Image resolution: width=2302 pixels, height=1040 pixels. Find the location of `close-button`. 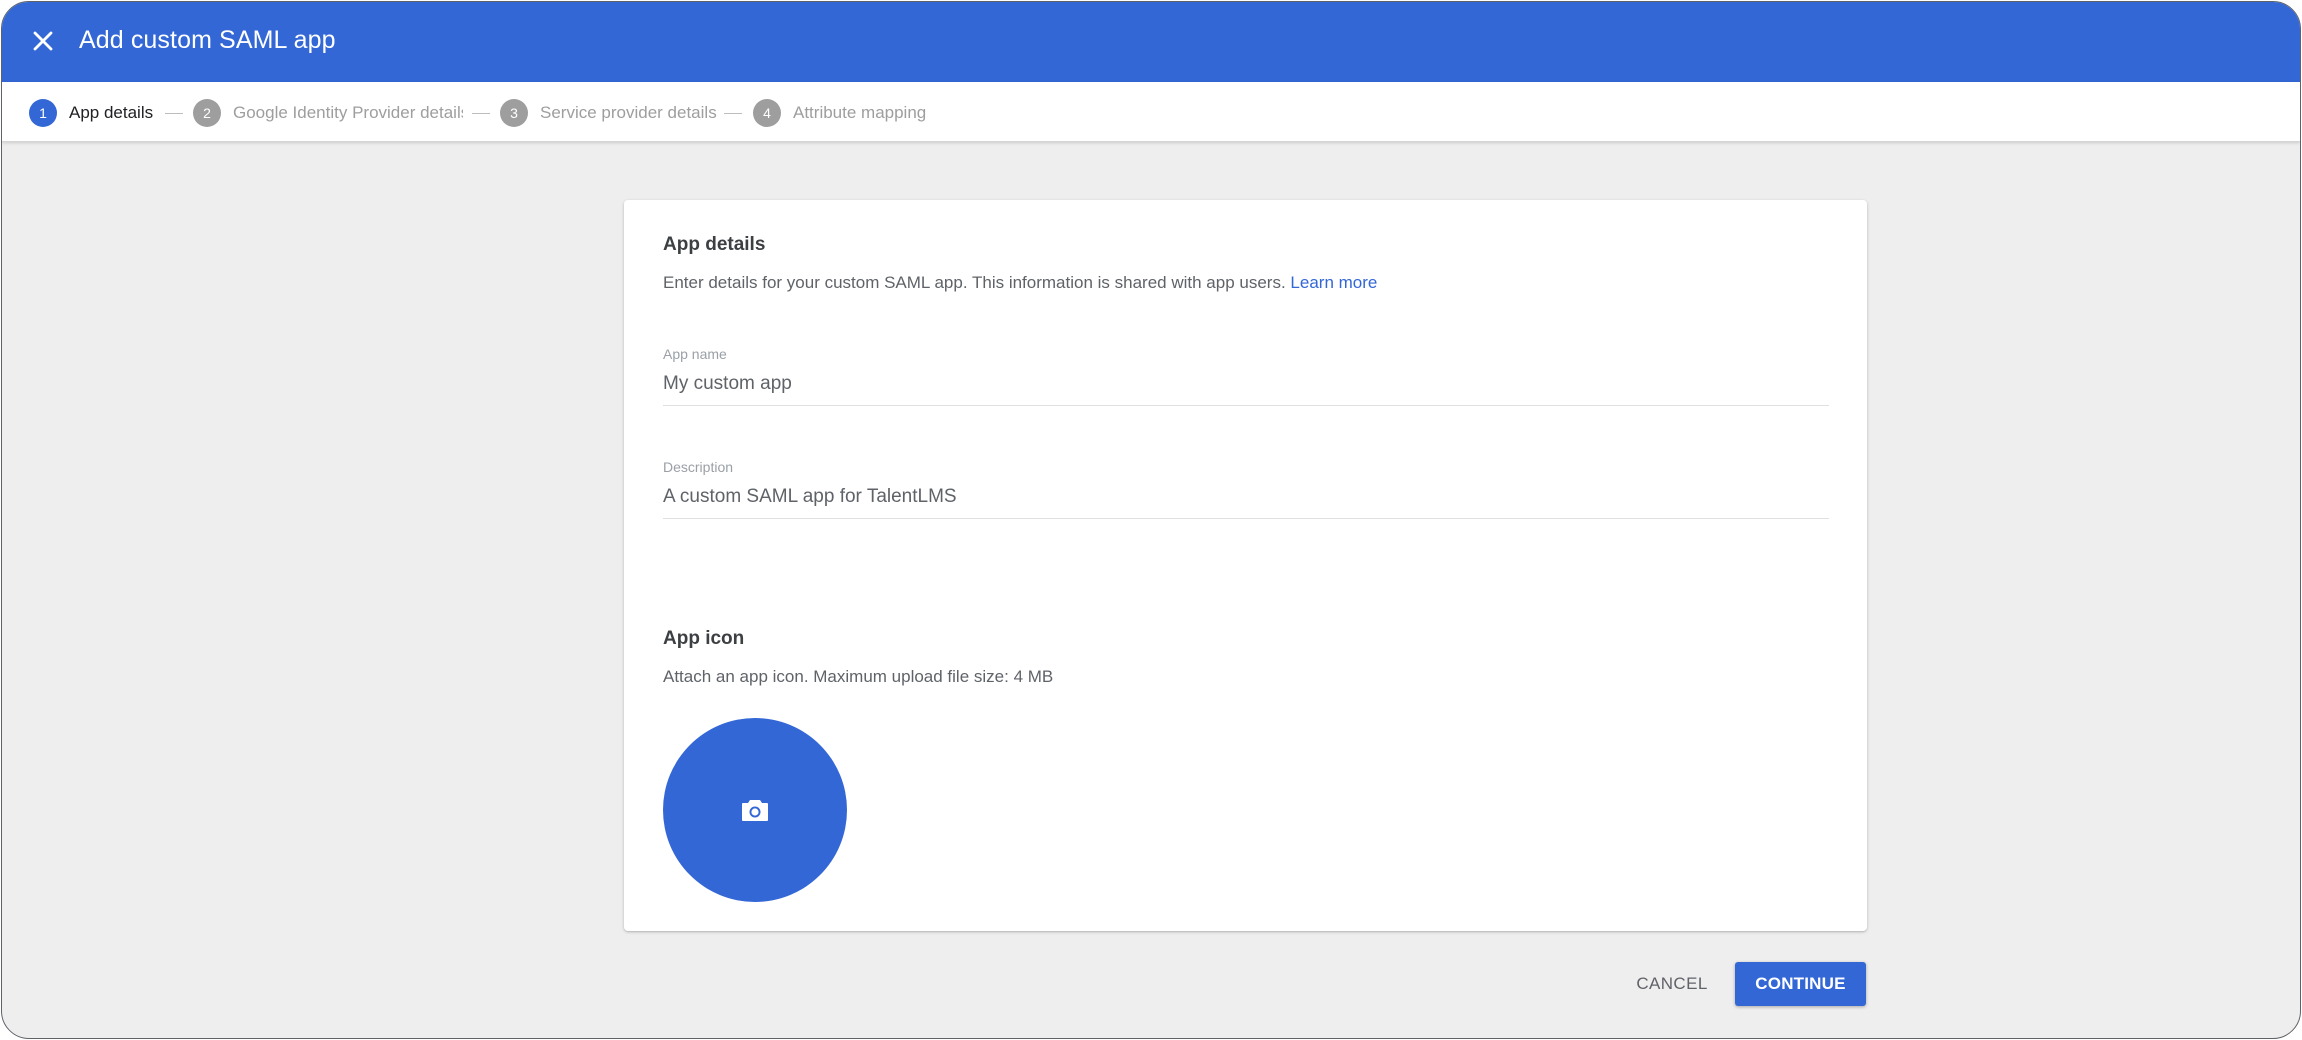

close-button is located at coordinates (43, 41).